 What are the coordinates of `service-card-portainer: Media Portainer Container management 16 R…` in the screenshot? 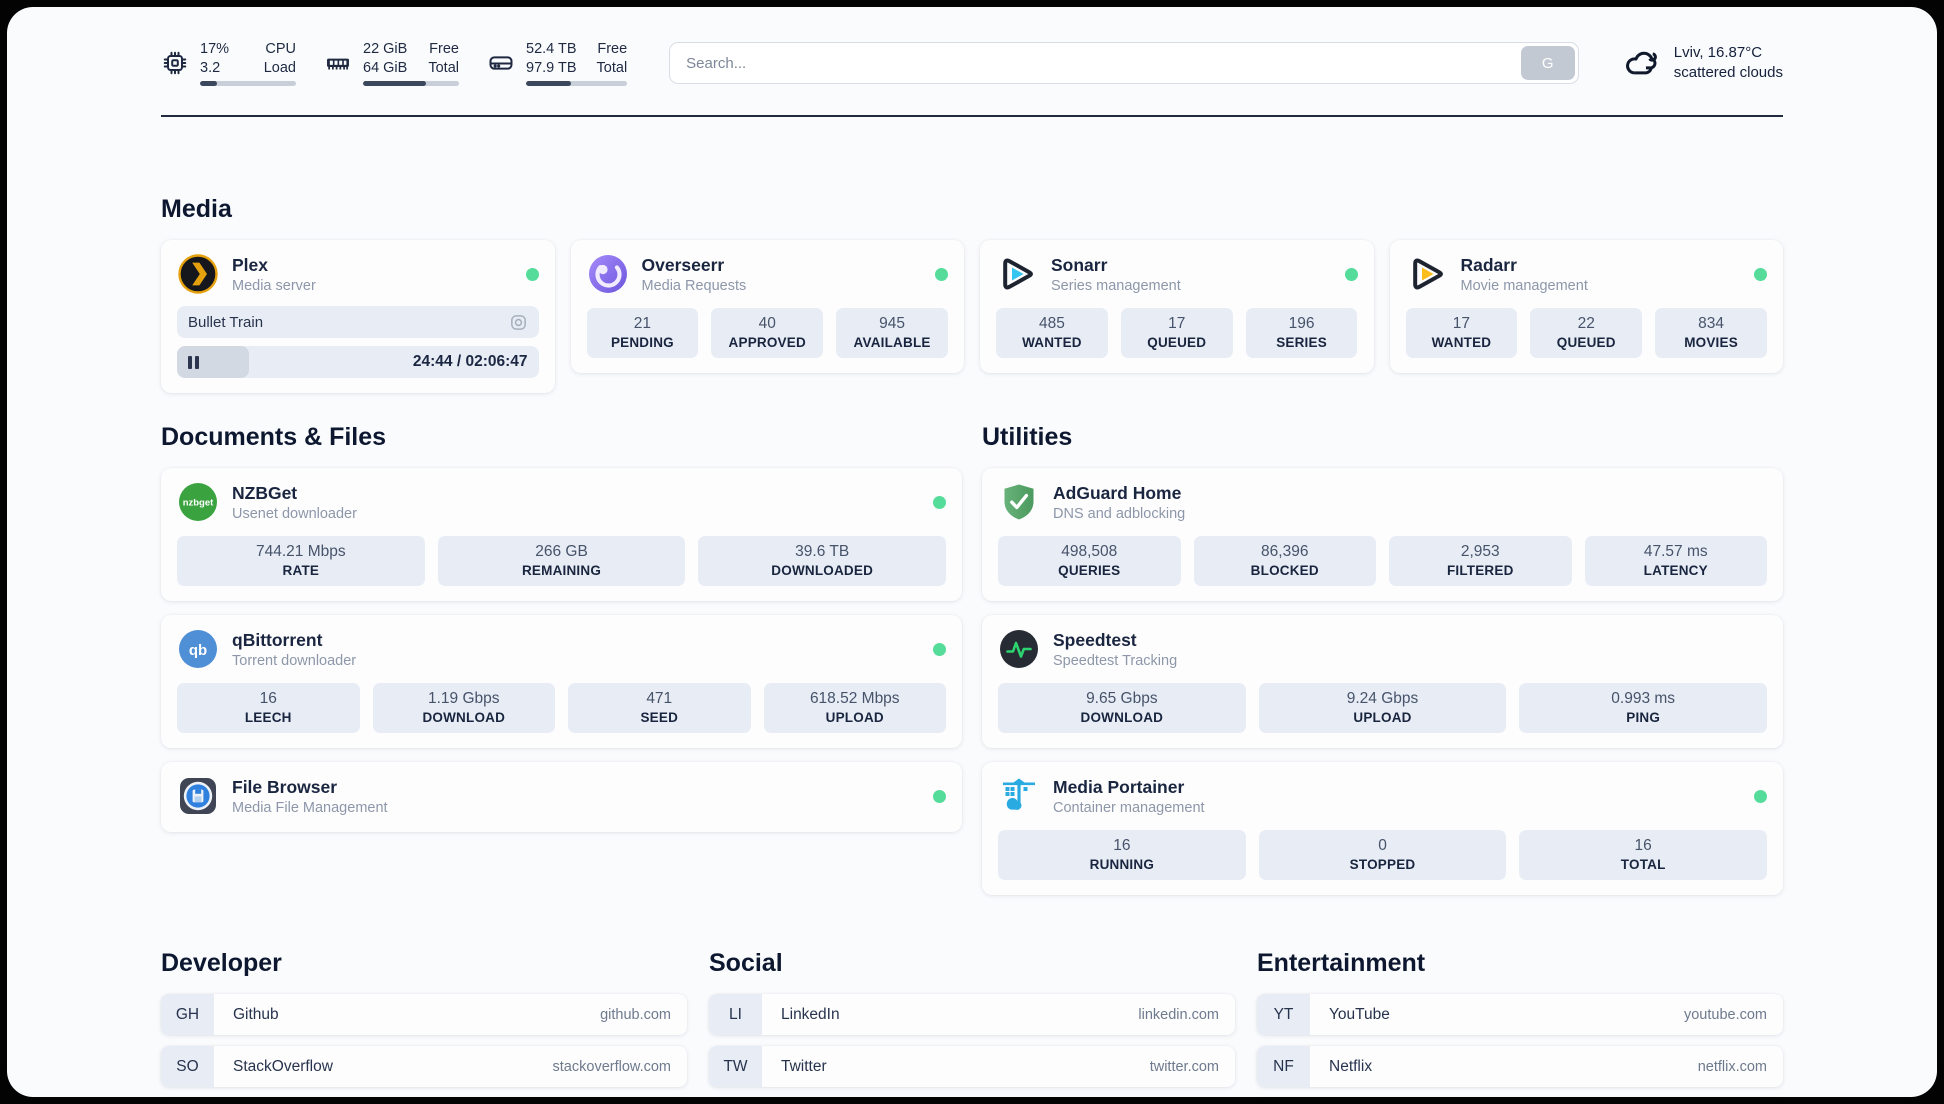 It's located at (1382, 828).